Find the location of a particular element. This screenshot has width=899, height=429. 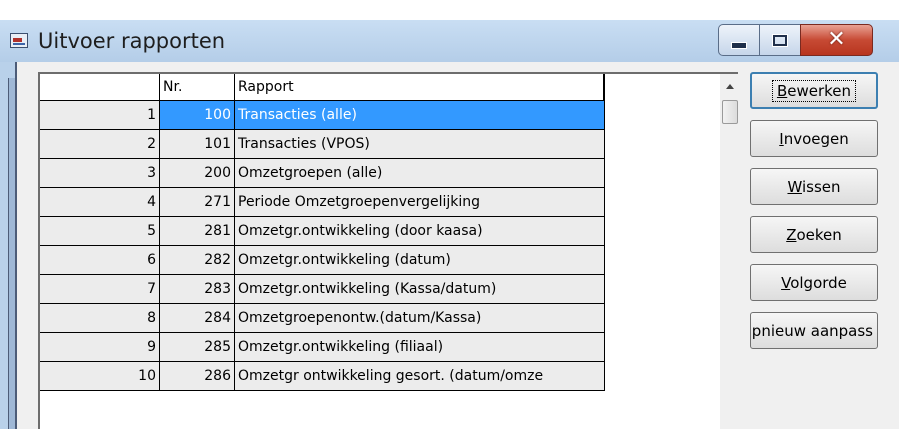

delete-button: Wissen is located at coordinates (814, 186).